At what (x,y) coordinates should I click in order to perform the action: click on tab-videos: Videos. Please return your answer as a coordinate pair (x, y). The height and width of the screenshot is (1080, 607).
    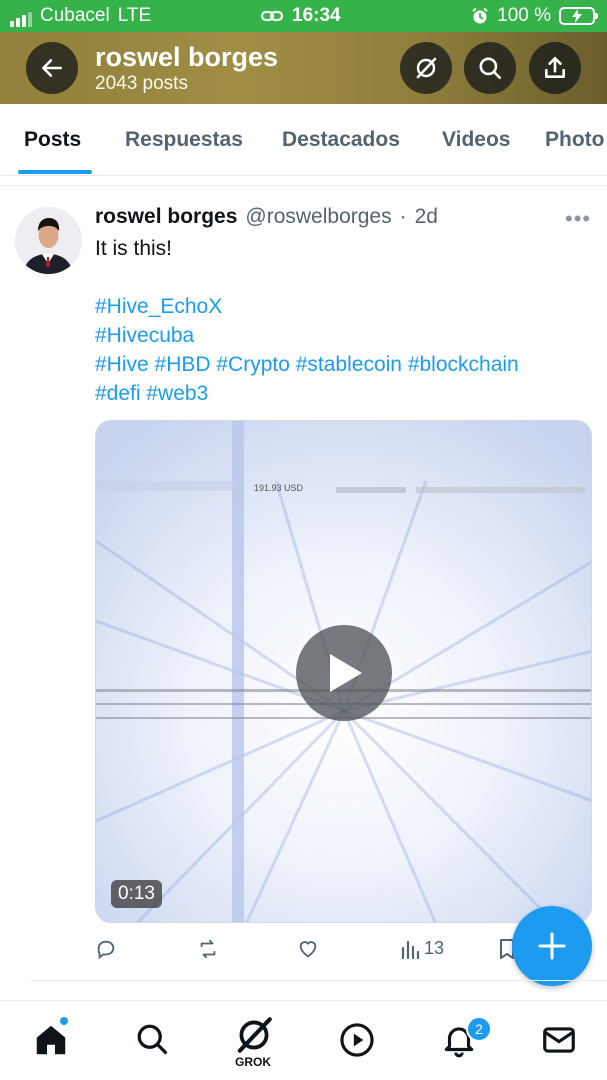
    Looking at the image, I should click on (476, 140).